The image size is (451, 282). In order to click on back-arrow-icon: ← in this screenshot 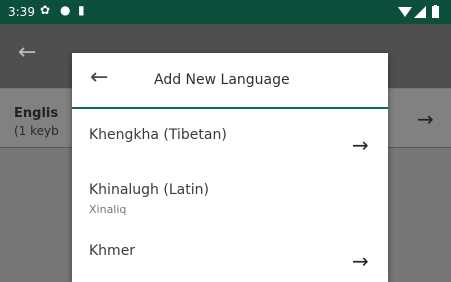, I will do `click(27, 52)`.